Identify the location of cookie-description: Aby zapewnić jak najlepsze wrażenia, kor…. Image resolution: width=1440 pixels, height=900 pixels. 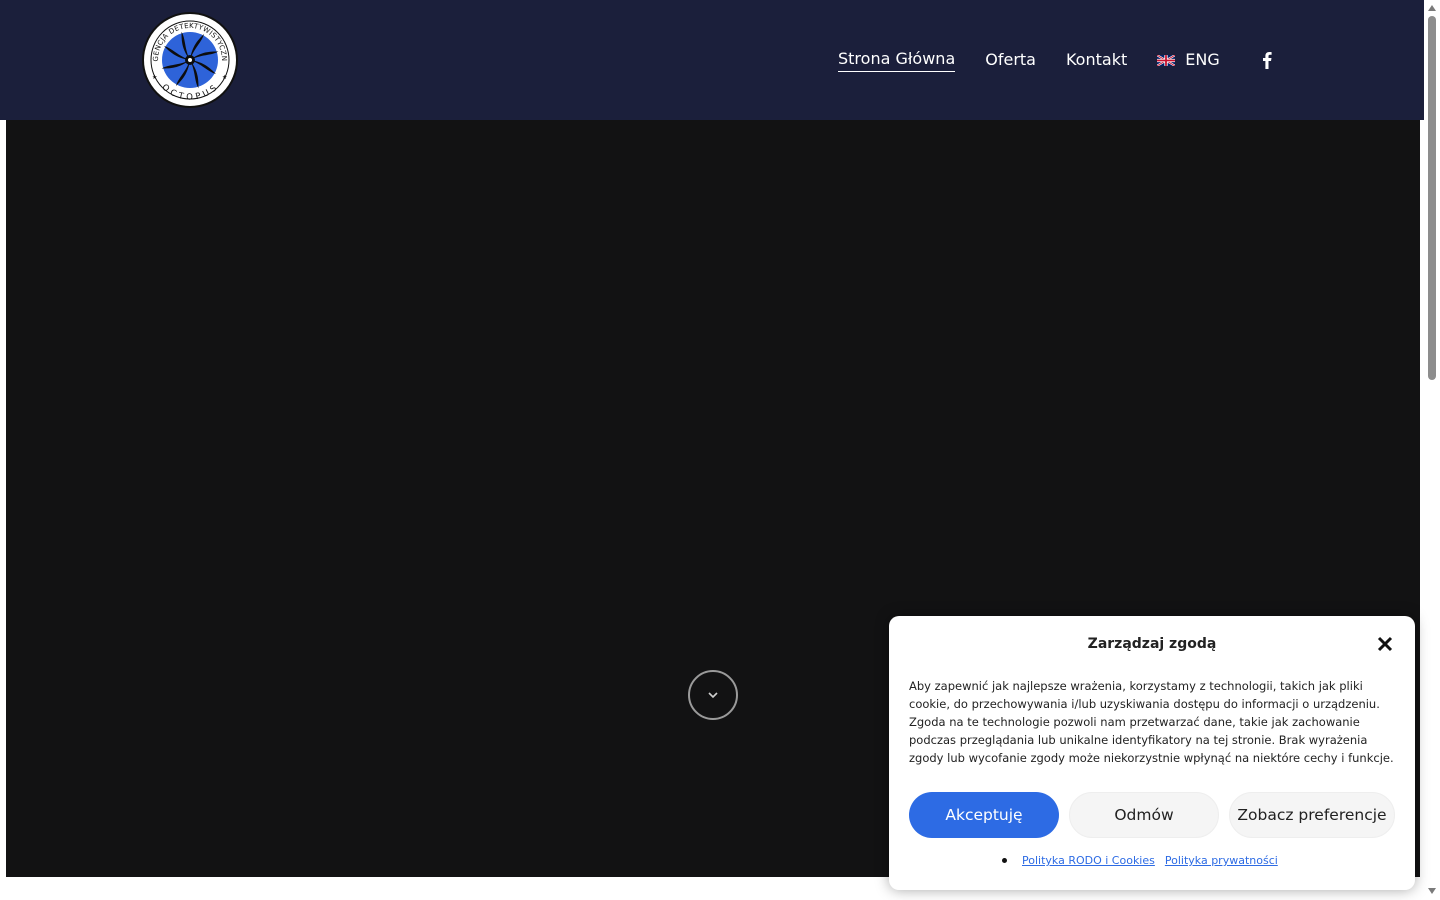
(1151, 722).